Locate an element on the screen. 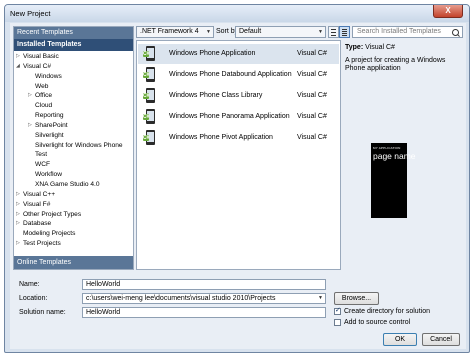 This screenshot has width=474, height=356. template-name: Windows Phone Databound Application is located at coordinates (230, 74).